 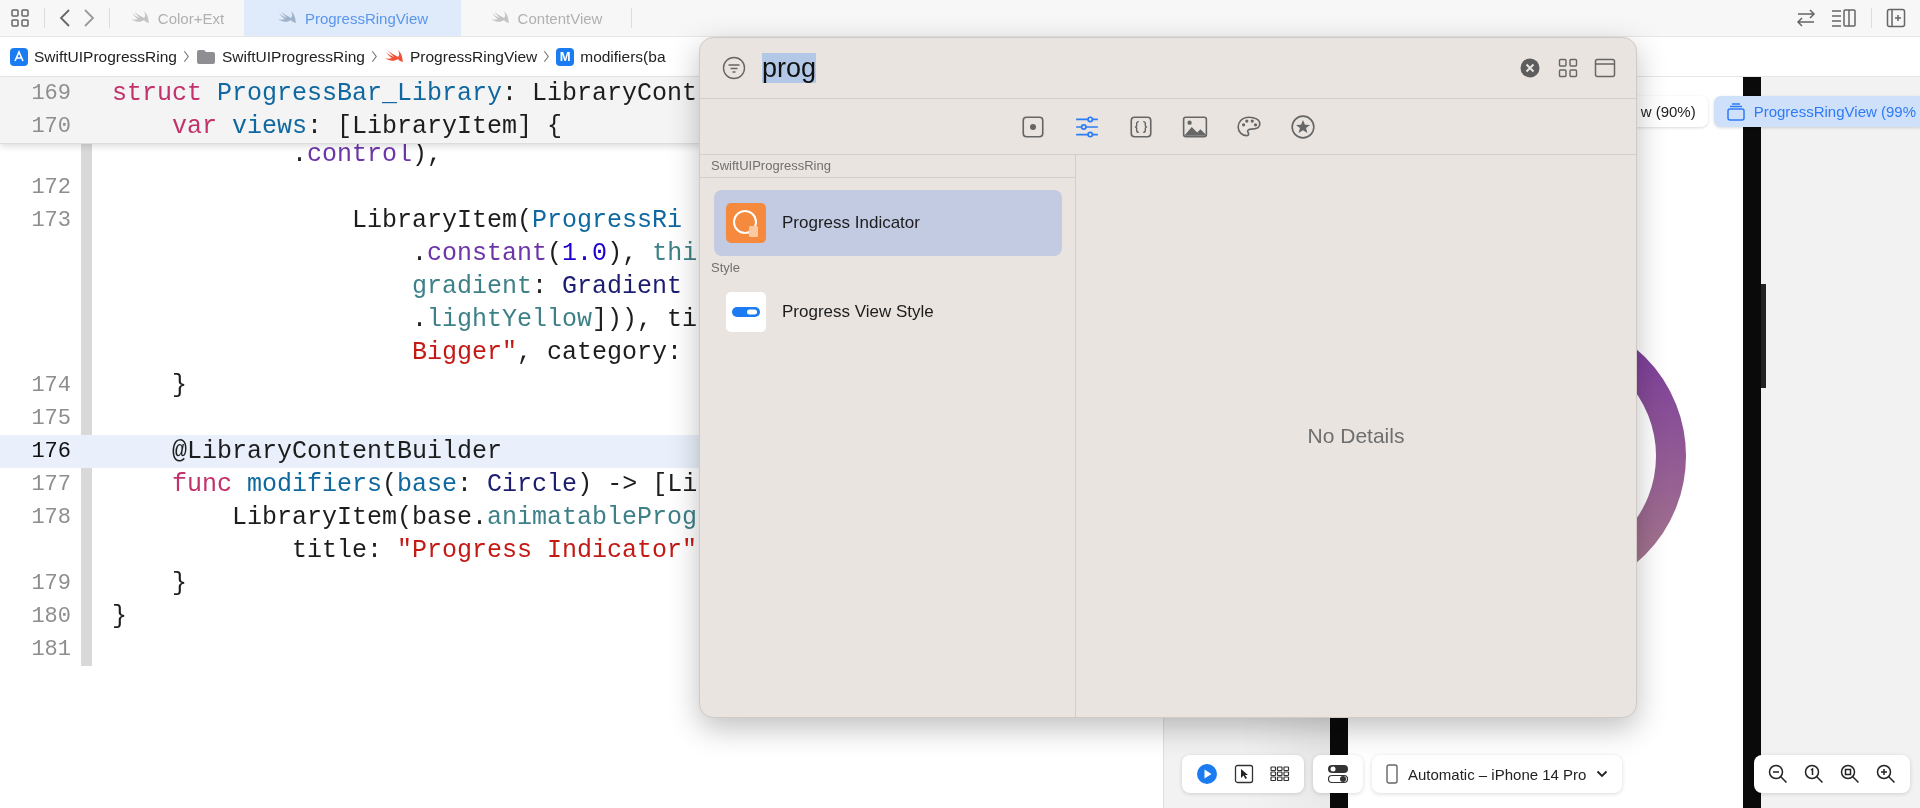 What do you see at coordinates (461, 56) in the screenshot?
I see `breadcrumb-item: ProgressRingView` at bounding box center [461, 56].